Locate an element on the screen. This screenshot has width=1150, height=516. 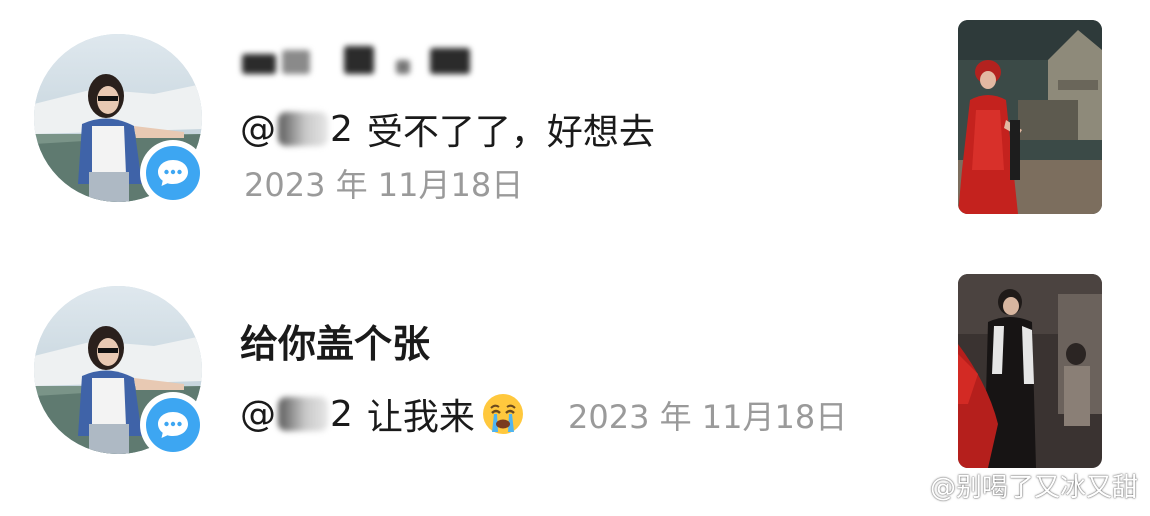
watermark: @别喝了又冰又甜 is located at coordinates (1014, 485).